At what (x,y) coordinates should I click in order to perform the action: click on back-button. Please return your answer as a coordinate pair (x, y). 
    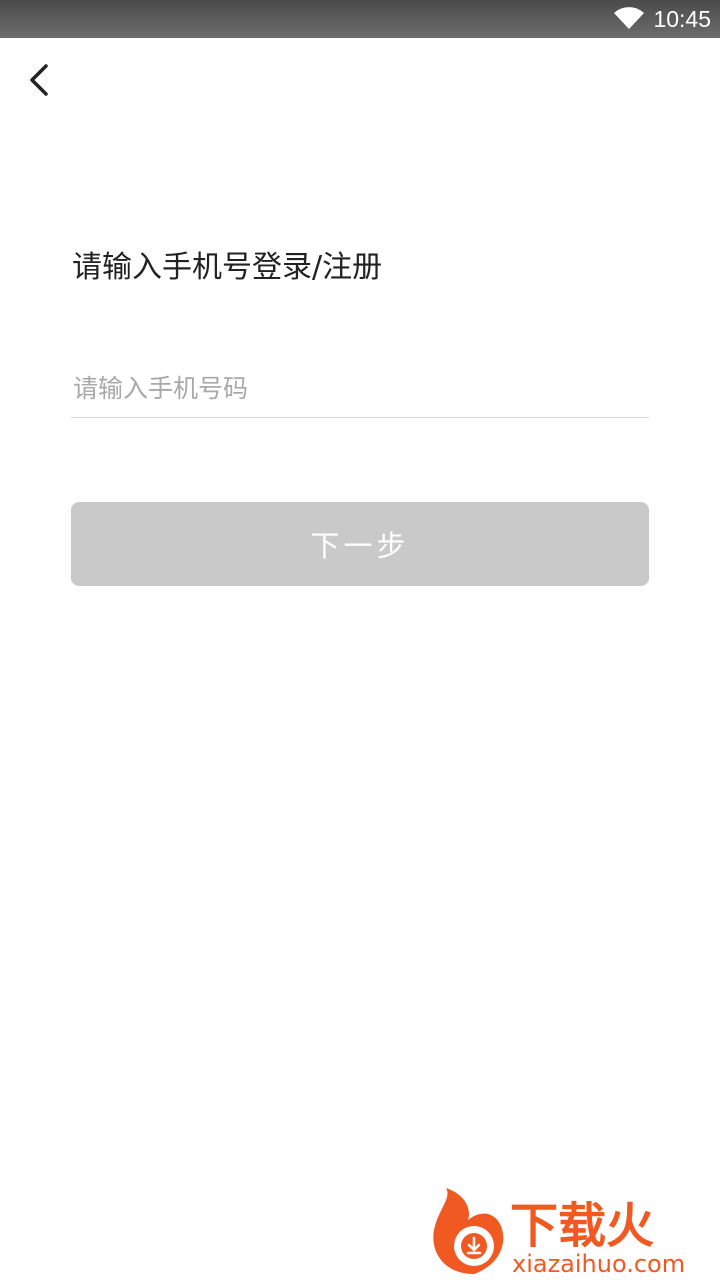
    Looking at the image, I should click on (40, 80).